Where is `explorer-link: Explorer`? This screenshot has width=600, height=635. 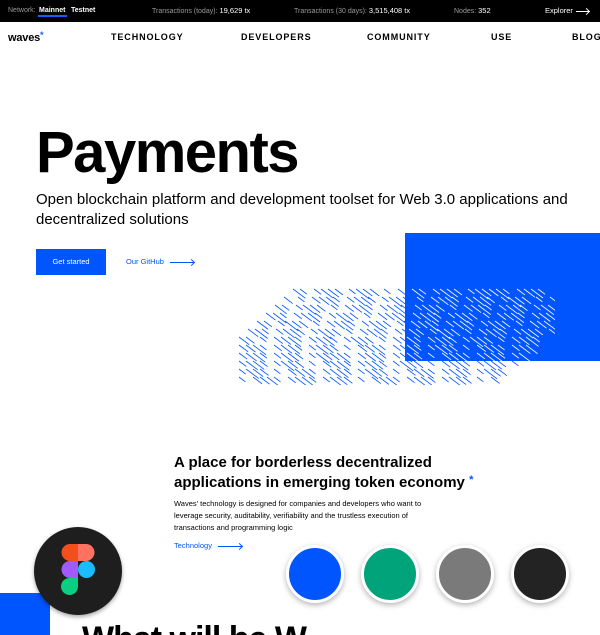
explorer-link: Explorer is located at coordinates (567, 11).